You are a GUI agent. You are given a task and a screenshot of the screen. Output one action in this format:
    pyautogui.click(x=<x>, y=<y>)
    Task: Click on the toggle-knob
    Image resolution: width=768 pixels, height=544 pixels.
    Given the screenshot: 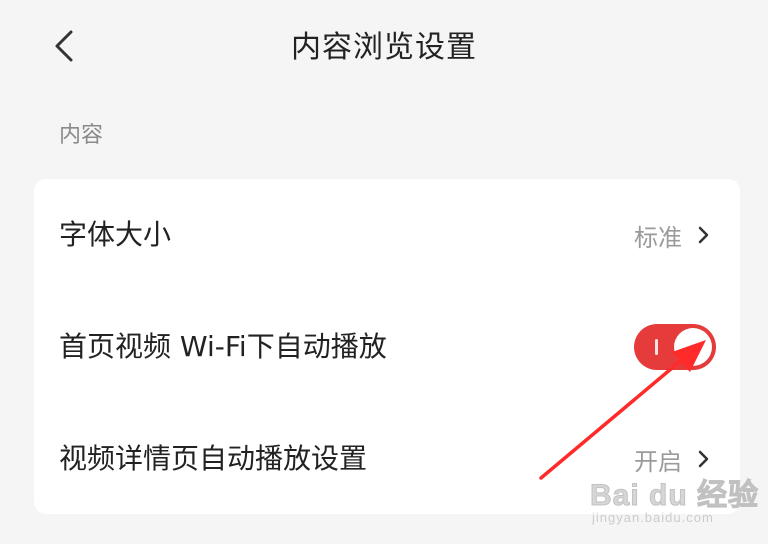 What is the action you would take?
    pyautogui.click(x=693, y=347)
    